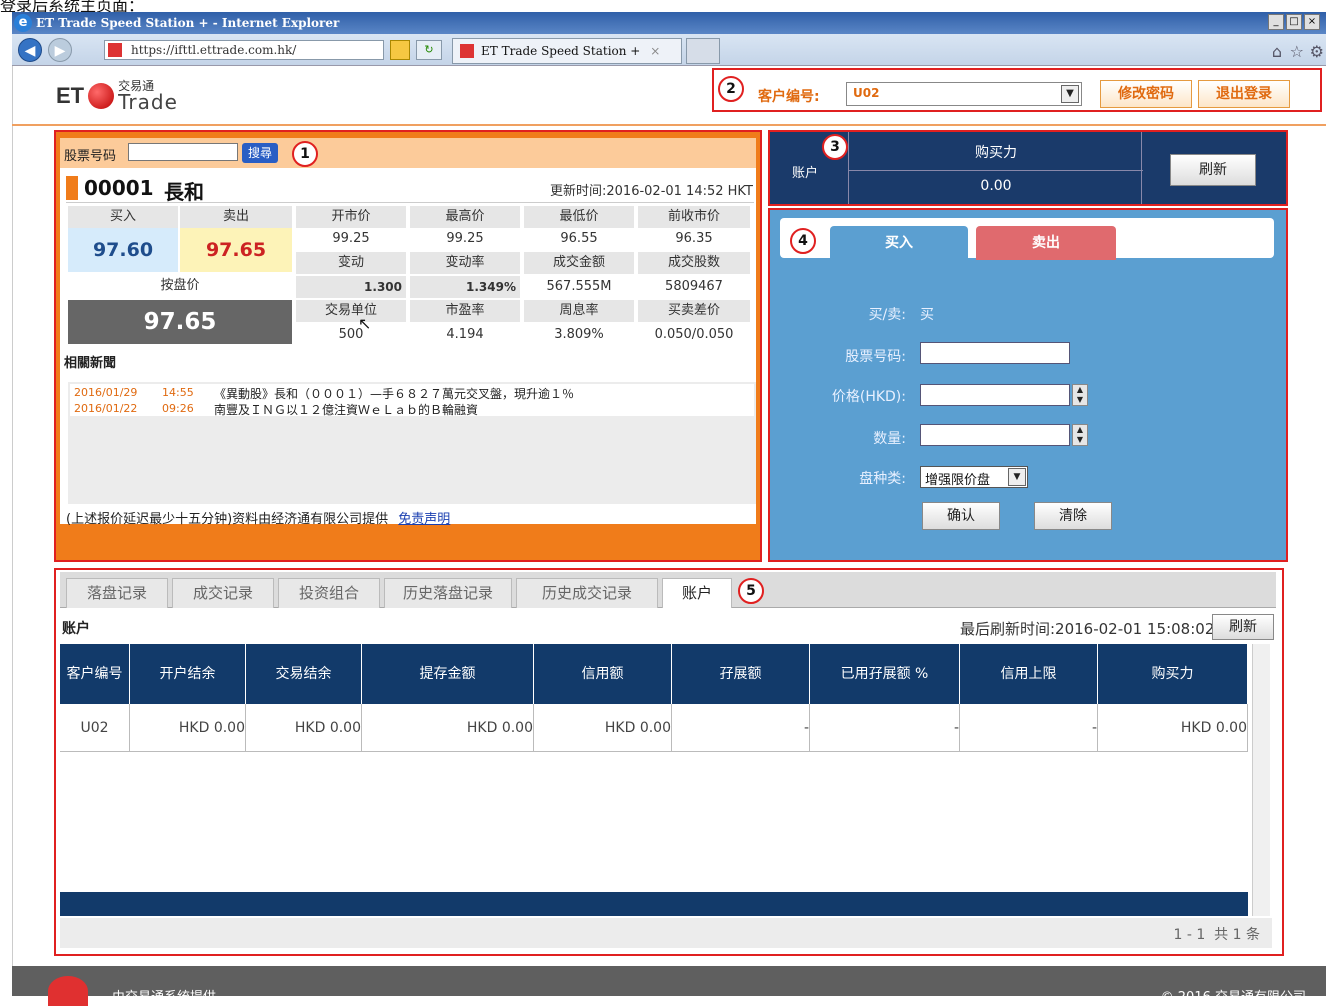 The width and height of the screenshot is (1326, 1006). Describe the element at coordinates (731, 89) in the screenshot. I see `marker-2: 2` at that location.